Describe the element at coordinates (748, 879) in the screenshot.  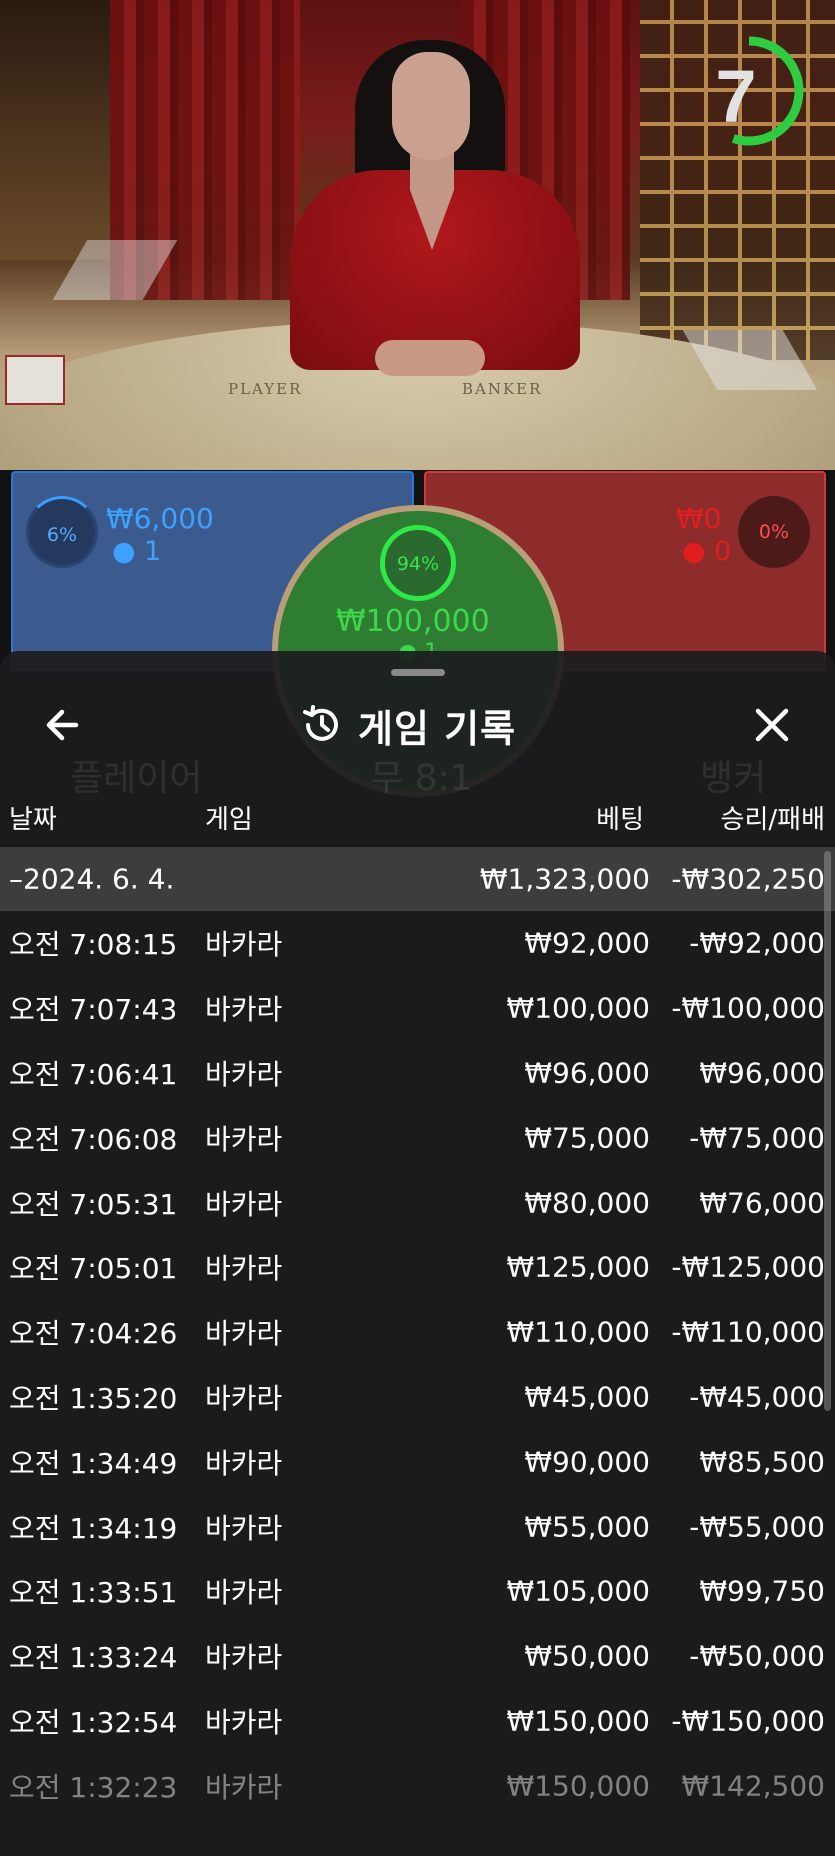
I see `date-group-result-total: -₩302,250` at that location.